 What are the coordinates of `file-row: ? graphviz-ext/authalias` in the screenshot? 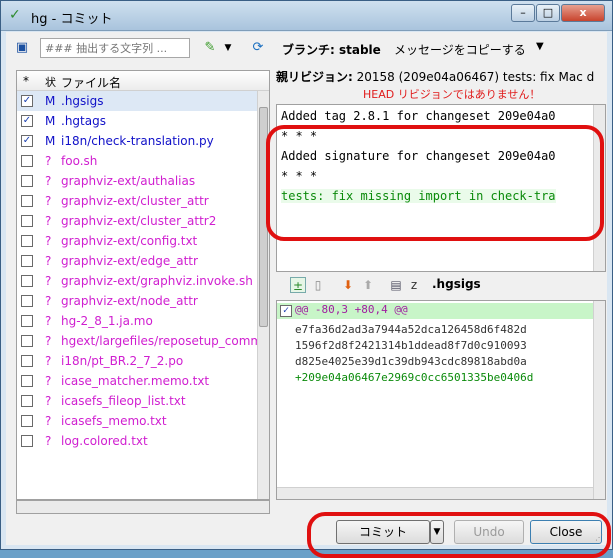 It's located at (137, 181).